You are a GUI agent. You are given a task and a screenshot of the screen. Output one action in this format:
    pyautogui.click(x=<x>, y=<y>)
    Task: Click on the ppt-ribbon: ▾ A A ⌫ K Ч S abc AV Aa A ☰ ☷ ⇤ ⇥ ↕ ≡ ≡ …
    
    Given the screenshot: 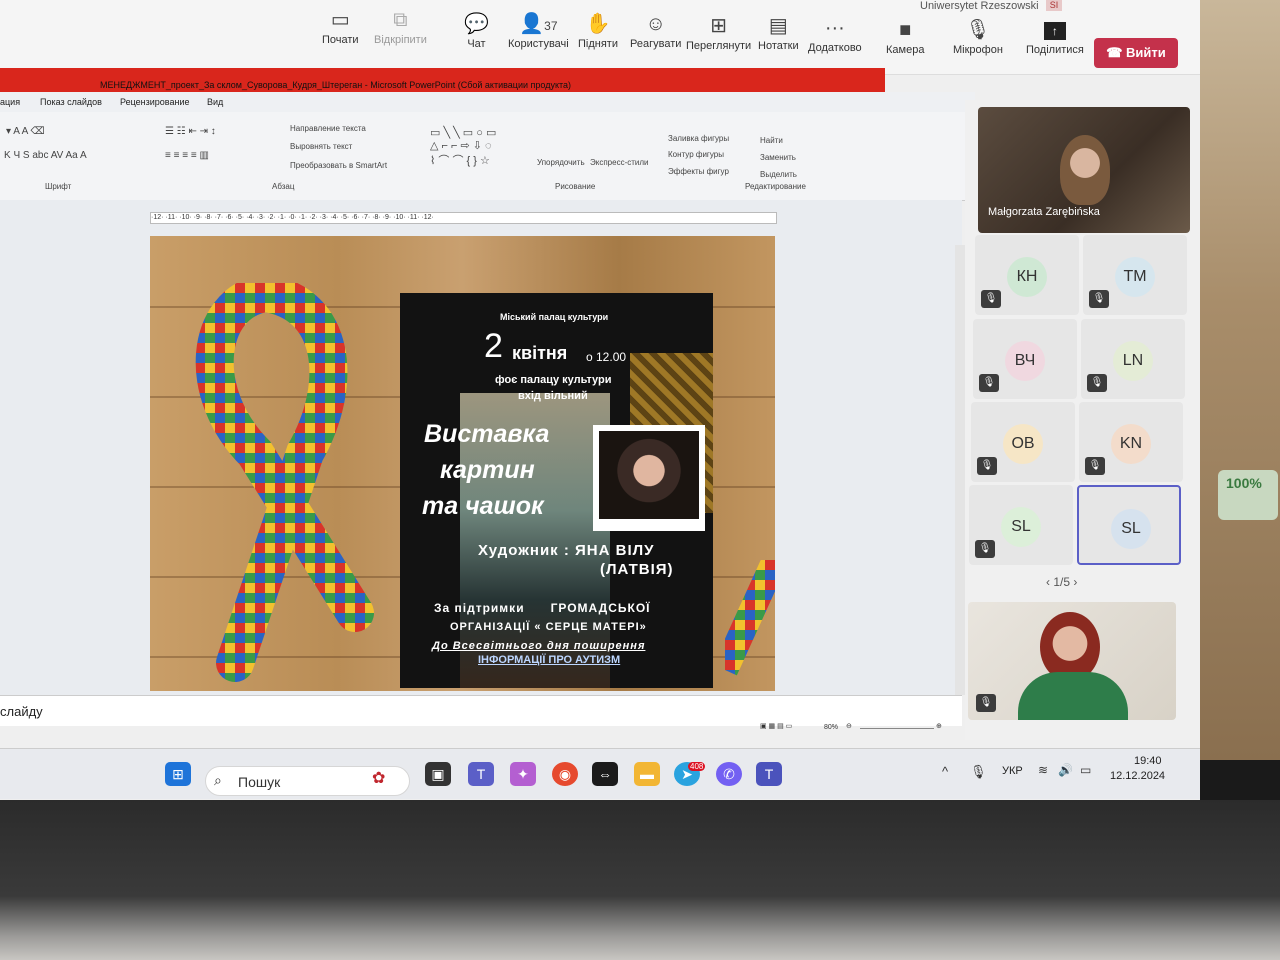 What is the action you would take?
    pyautogui.click(x=487, y=156)
    